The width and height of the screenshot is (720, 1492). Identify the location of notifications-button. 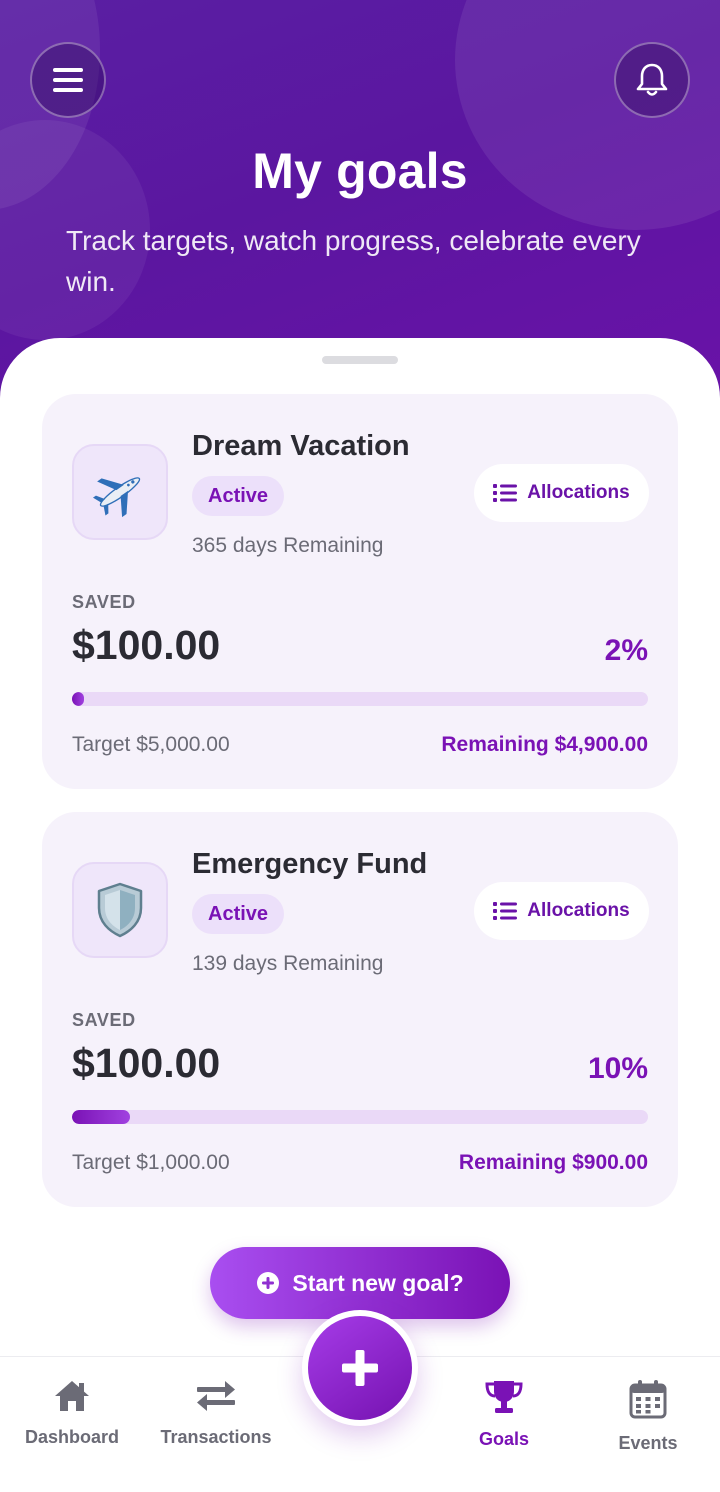
(652, 80).